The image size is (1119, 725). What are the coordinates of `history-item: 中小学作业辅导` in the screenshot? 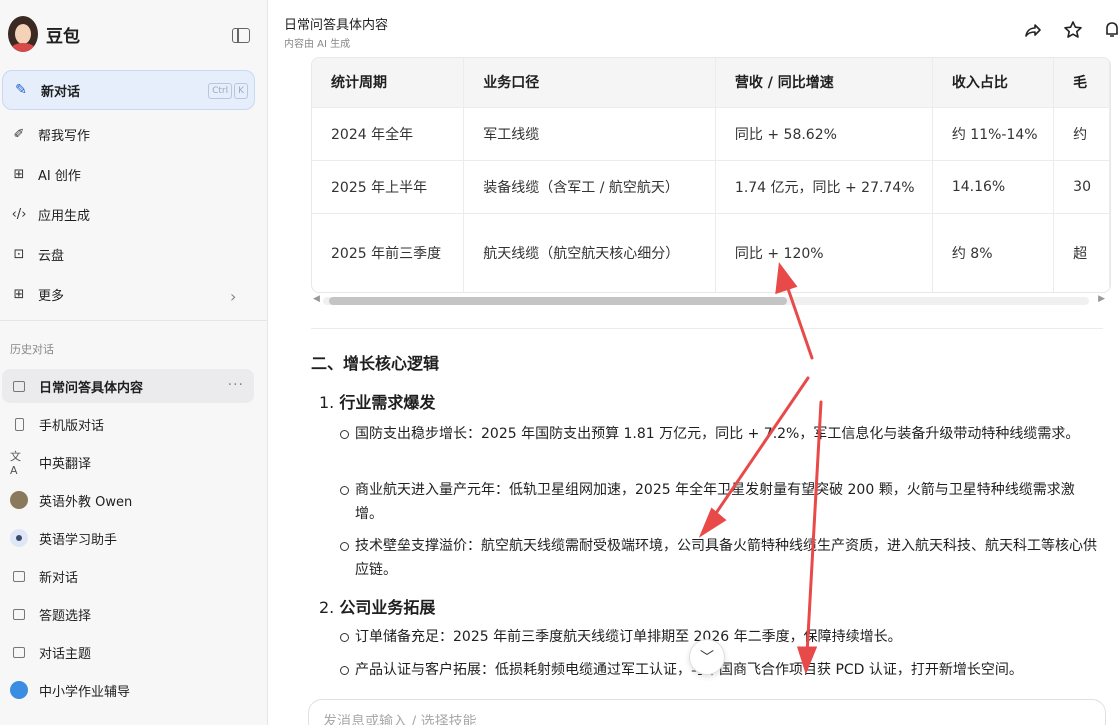 It's located at (128, 690).